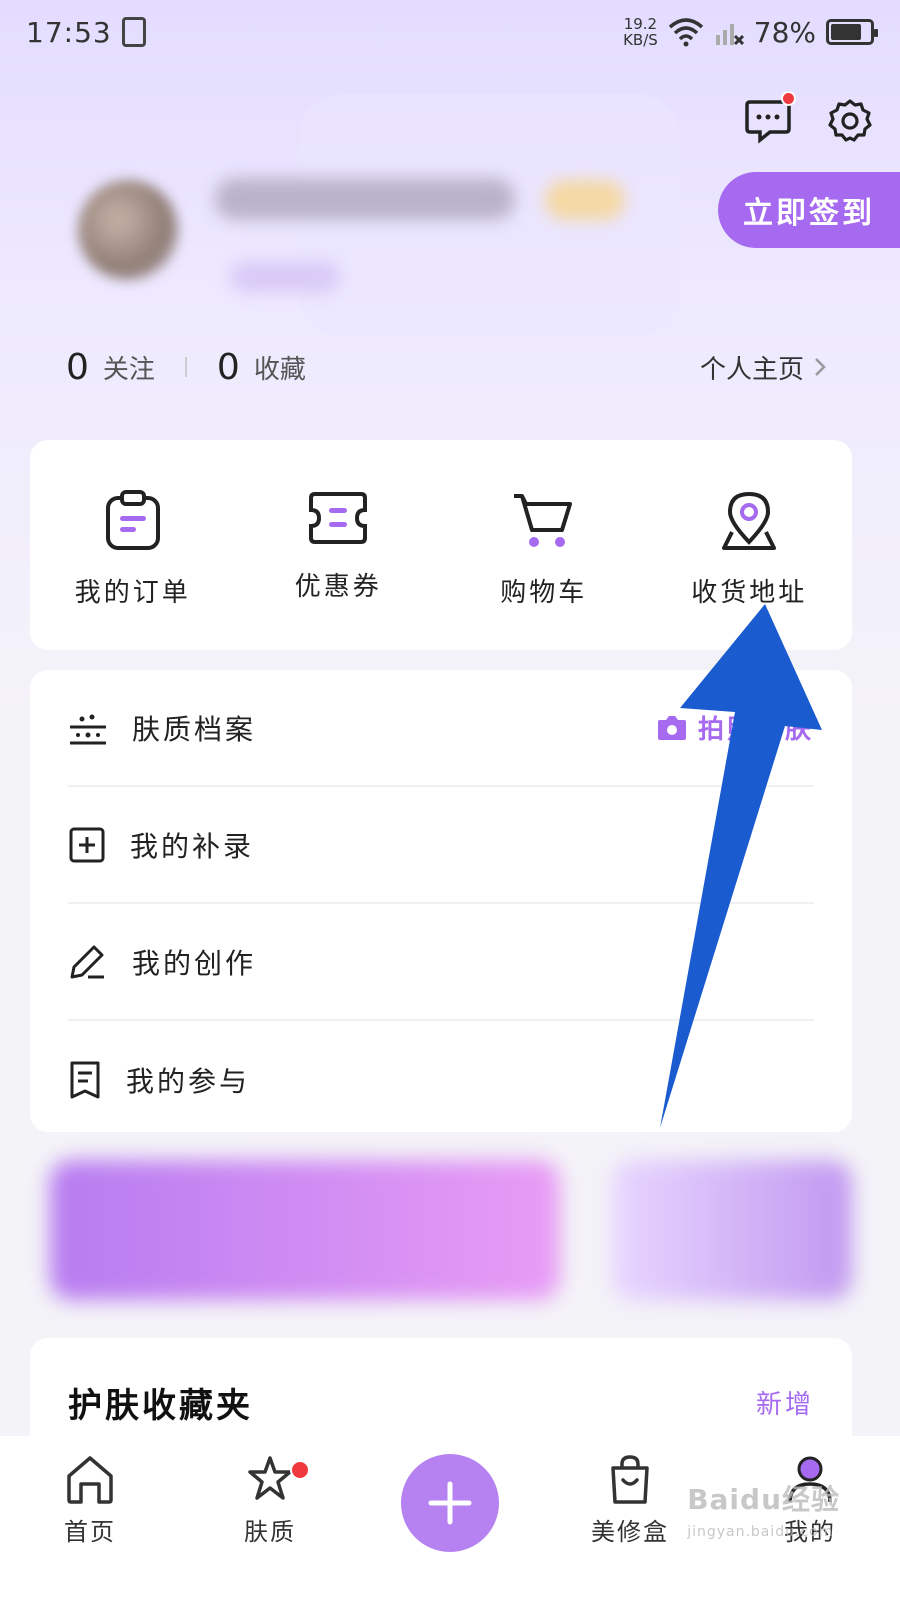 This screenshot has width=900, height=1600. I want to click on favorites-add-button: 新增, so click(785, 1402).